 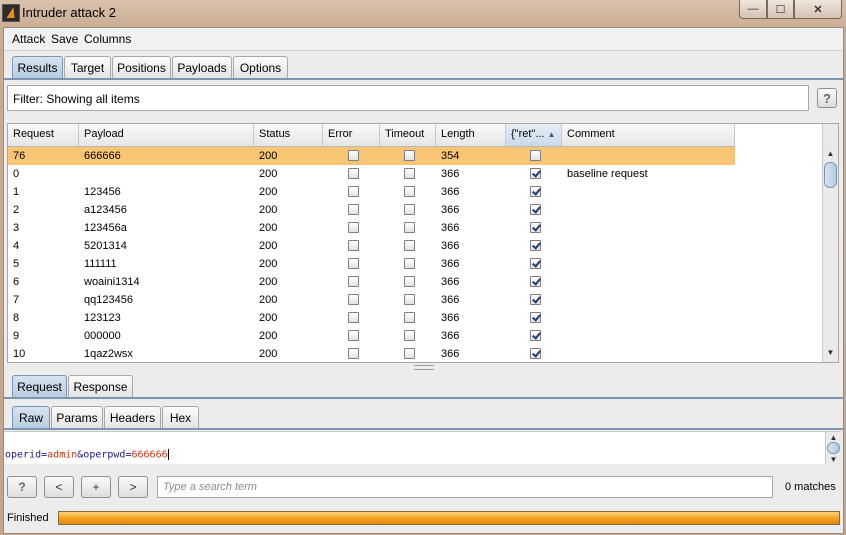 What do you see at coordinates (87, 455) in the screenshot?
I see `request-body: operid=admin&operpwd=666666` at bounding box center [87, 455].